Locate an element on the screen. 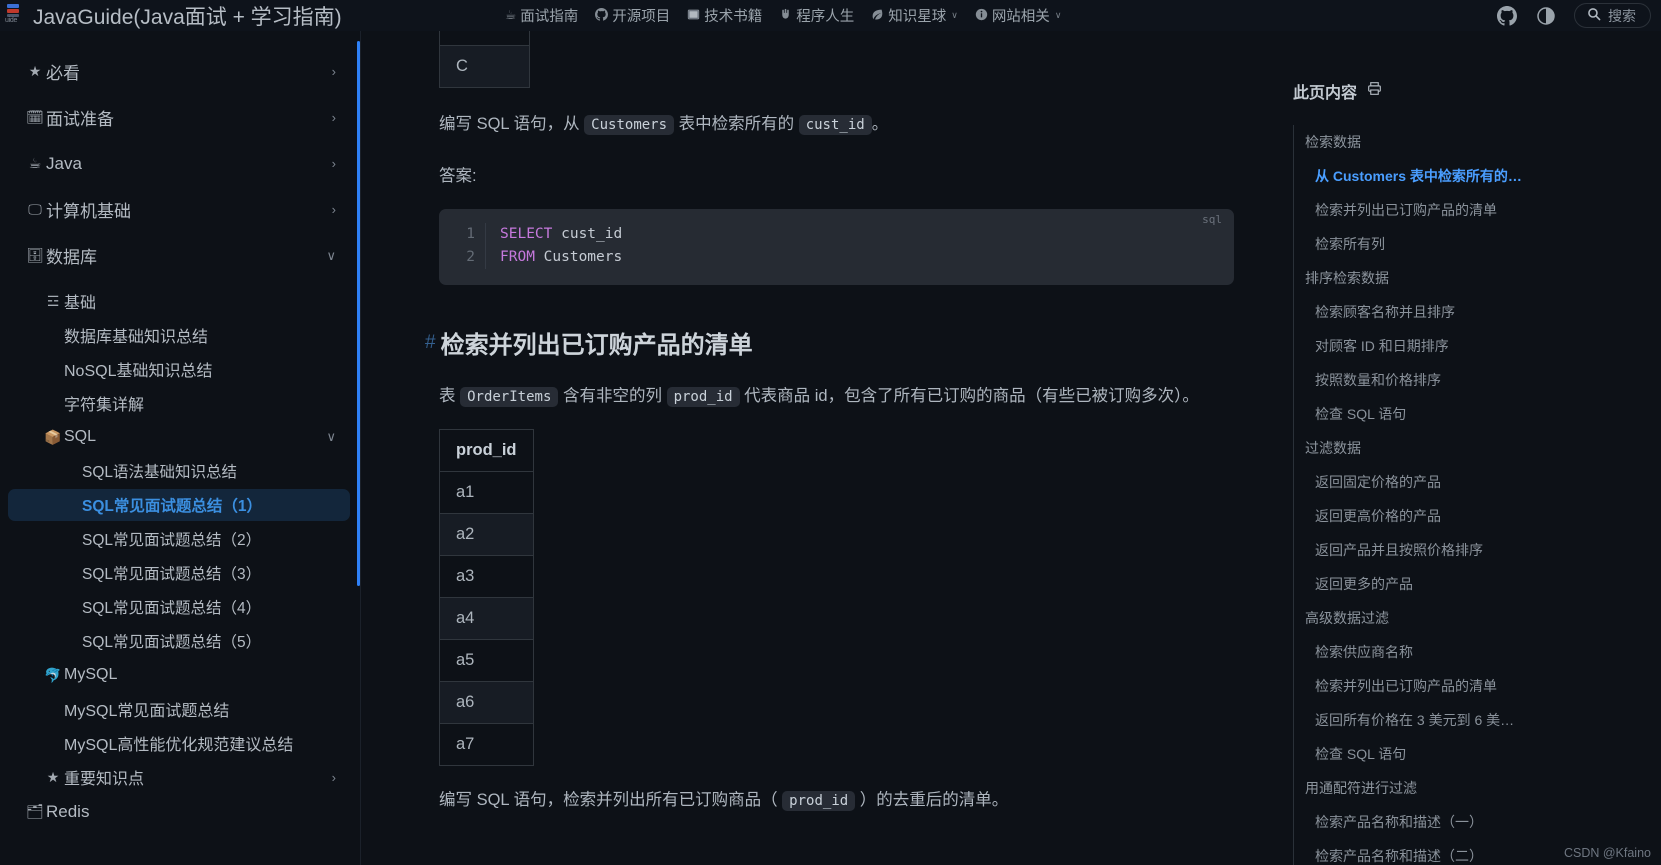  star-icon: ★ is located at coordinates (35, 71).